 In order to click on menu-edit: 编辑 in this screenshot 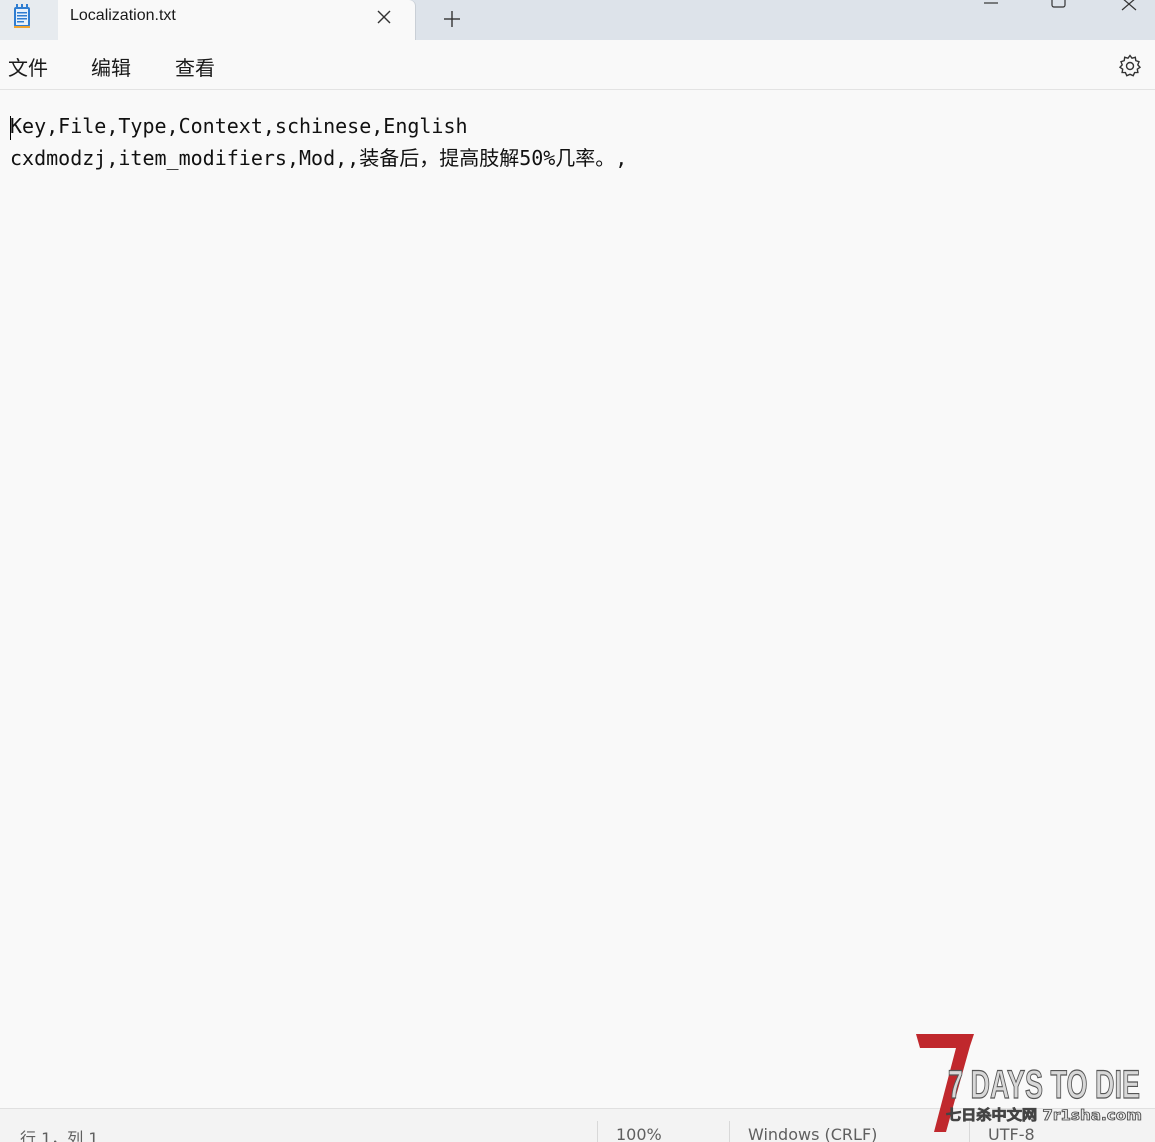, I will do `click(111, 66)`.